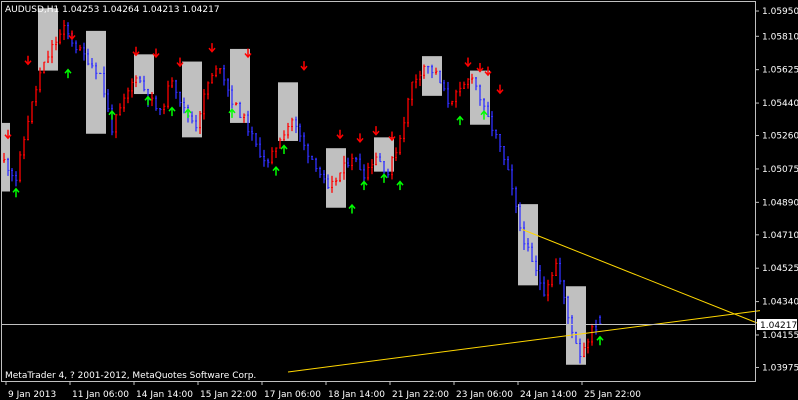 This screenshot has height=400, width=798. Describe the element at coordinates (780, 71) in the screenshot. I see `price-tick-label: 1.05625` at that location.